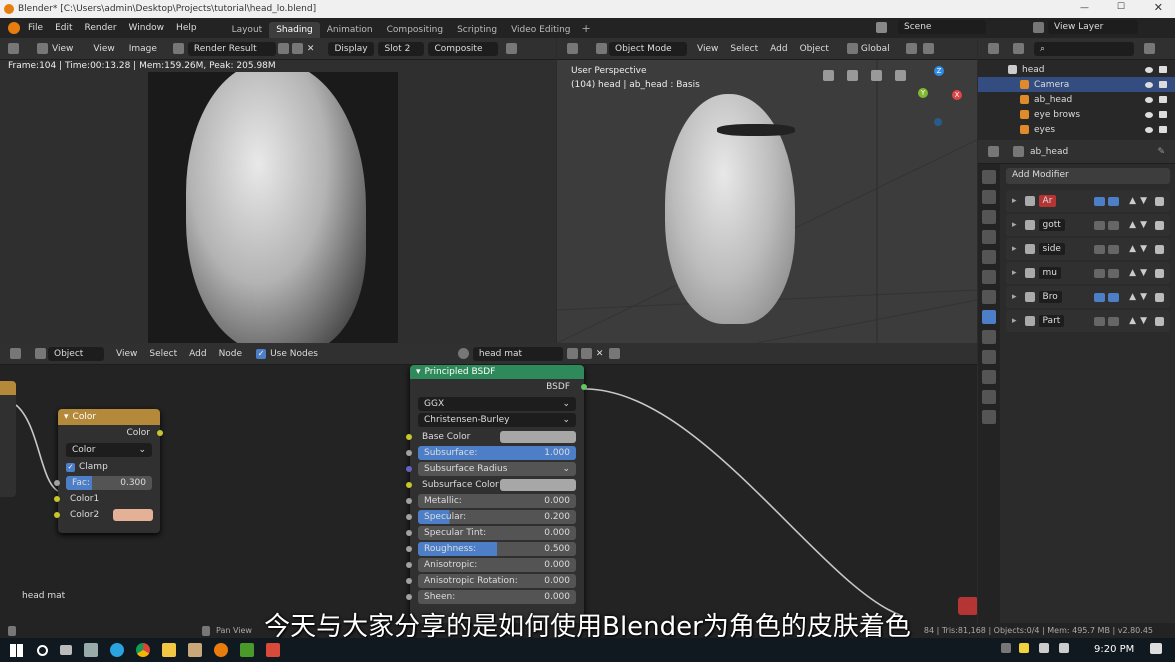  What do you see at coordinates (66, 417) in the screenshot?
I see `collapse-icon: ▾` at bounding box center [66, 417].